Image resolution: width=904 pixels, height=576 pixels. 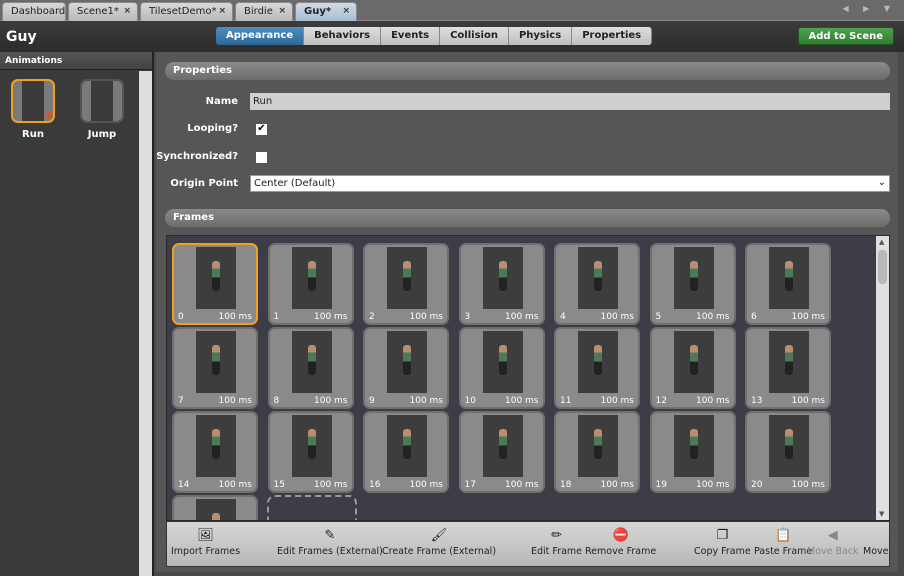 I want to click on segment-behaviors: Behaviors, so click(x=343, y=36).